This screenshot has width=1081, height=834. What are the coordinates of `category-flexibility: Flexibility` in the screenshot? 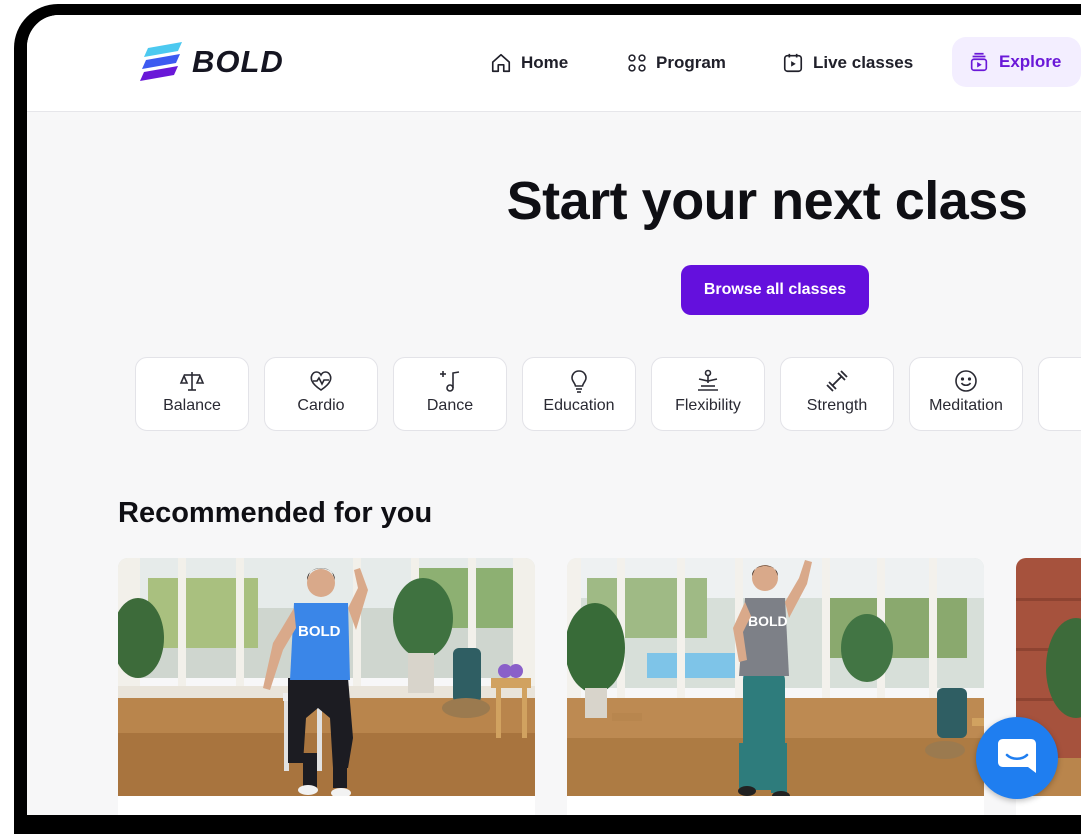 It's located at (708, 394).